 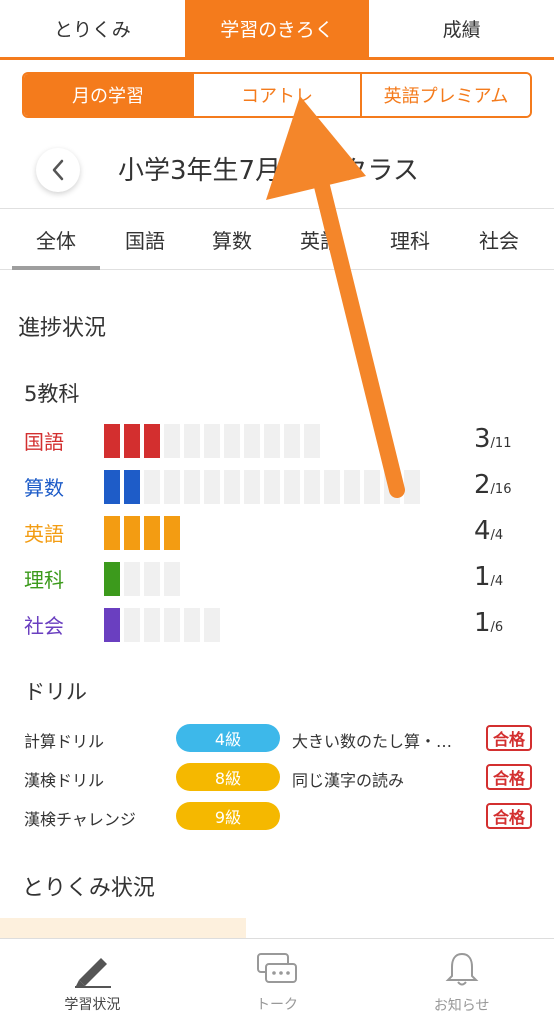 I want to click on bottom-navigation: 学習状況 トーク お知らせ, so click(x=277, y=981).